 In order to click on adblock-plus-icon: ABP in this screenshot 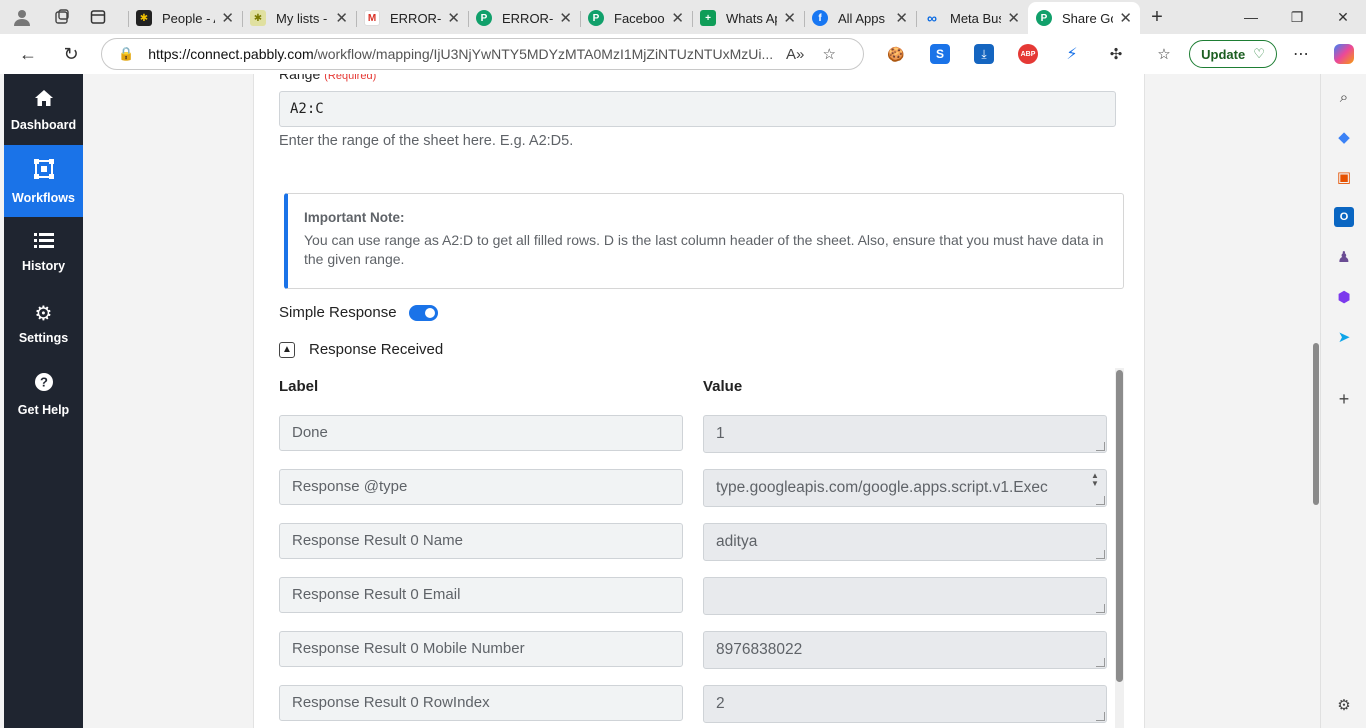, I will do `click(1028, 54)`.